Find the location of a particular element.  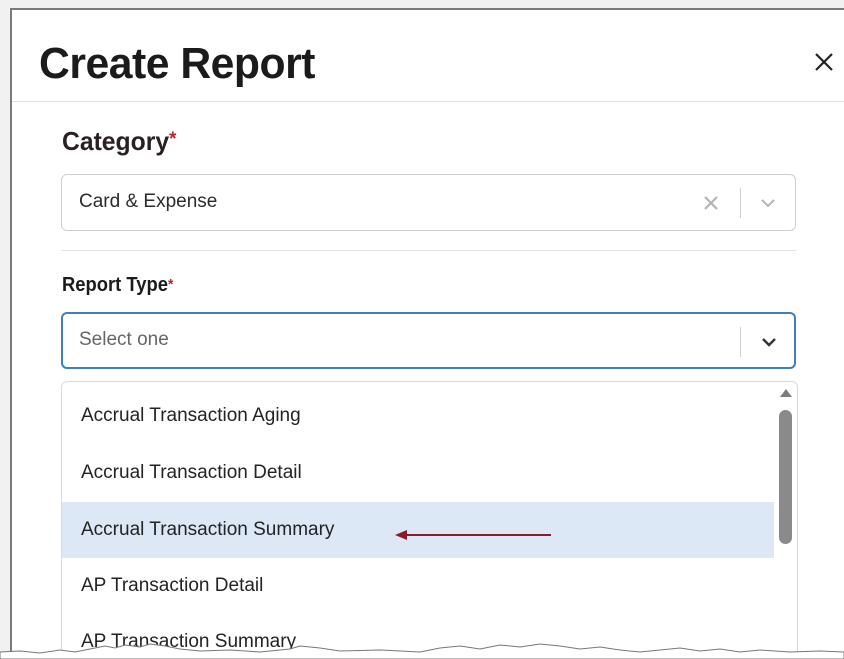

report-type-label-text: Report Type is located at coordinates (115, 285).